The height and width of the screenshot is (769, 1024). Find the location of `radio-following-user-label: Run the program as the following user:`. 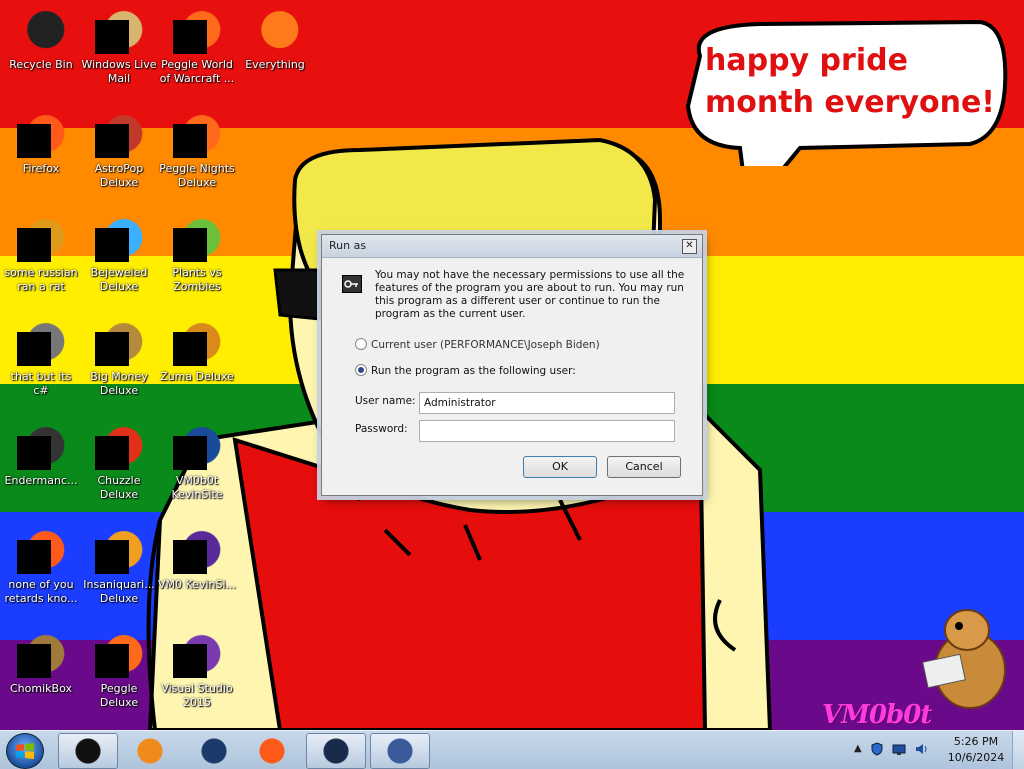

radio-following-user-label: Run the program as the following user: is located at coordinates (473, 371).